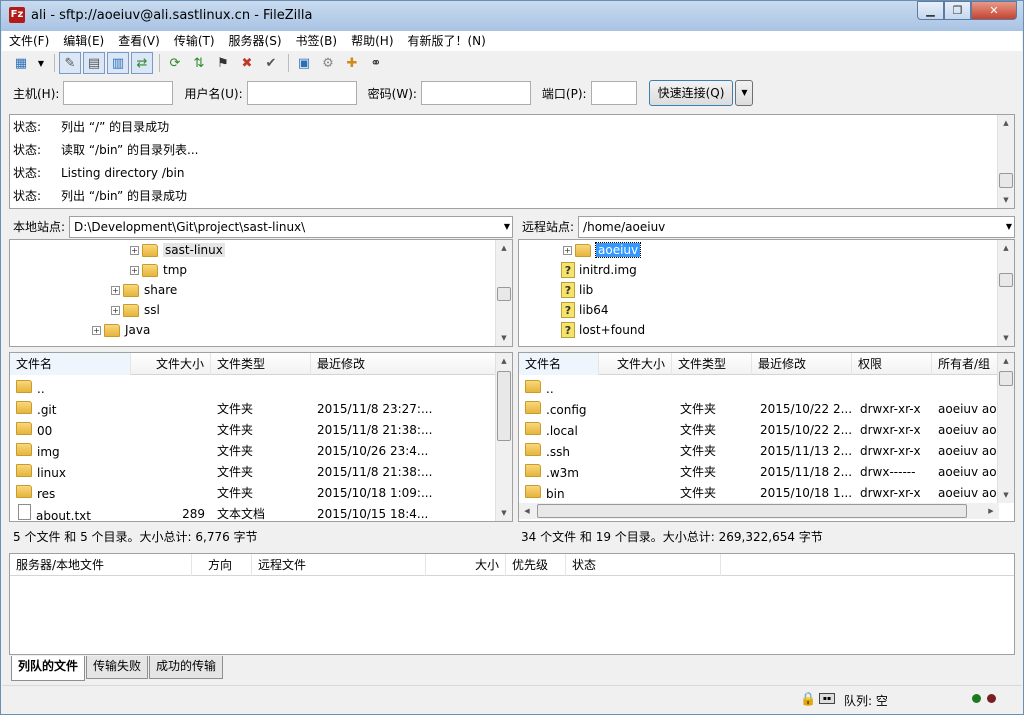 The height and width of the screenshot is (715, 1024). I want to click on table-row: bin 文件夹 2015/10/18 1... drwxr-xr-x aoeiuv ao, so click(759, 492).